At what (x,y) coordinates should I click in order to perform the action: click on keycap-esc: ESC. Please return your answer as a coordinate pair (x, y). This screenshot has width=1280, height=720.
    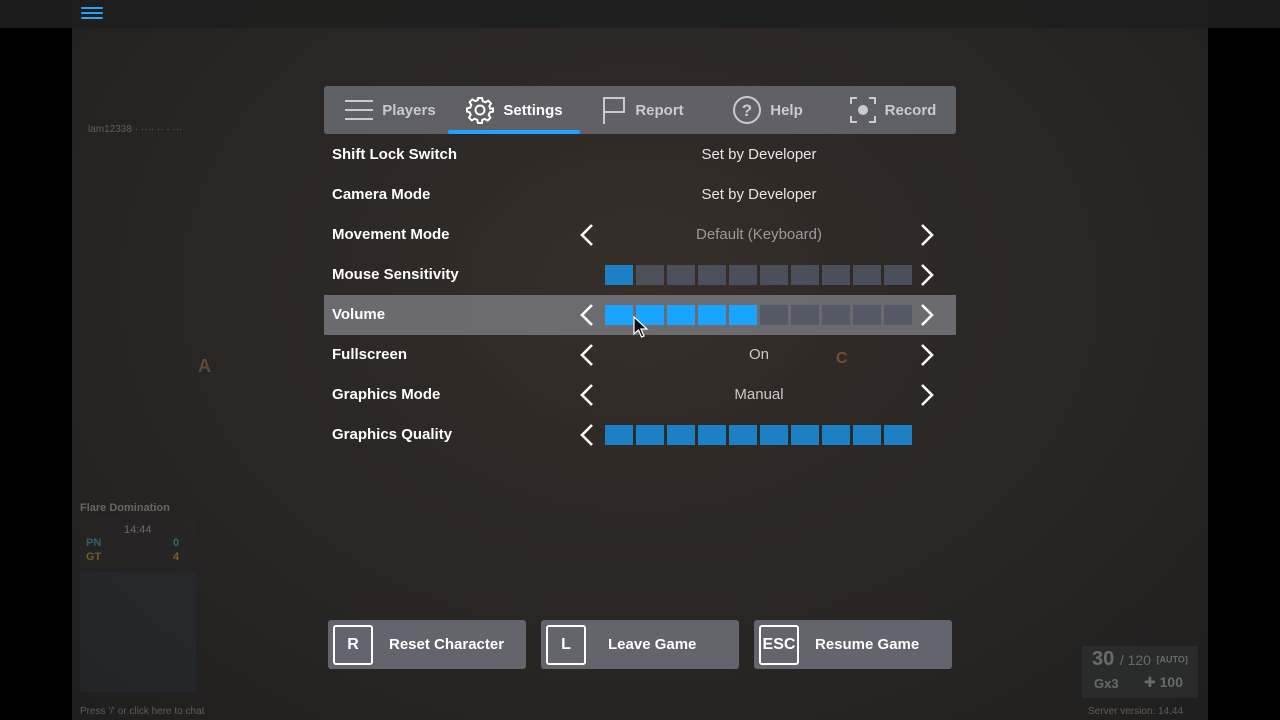
    Looking at the image, I should click on (779, 644).